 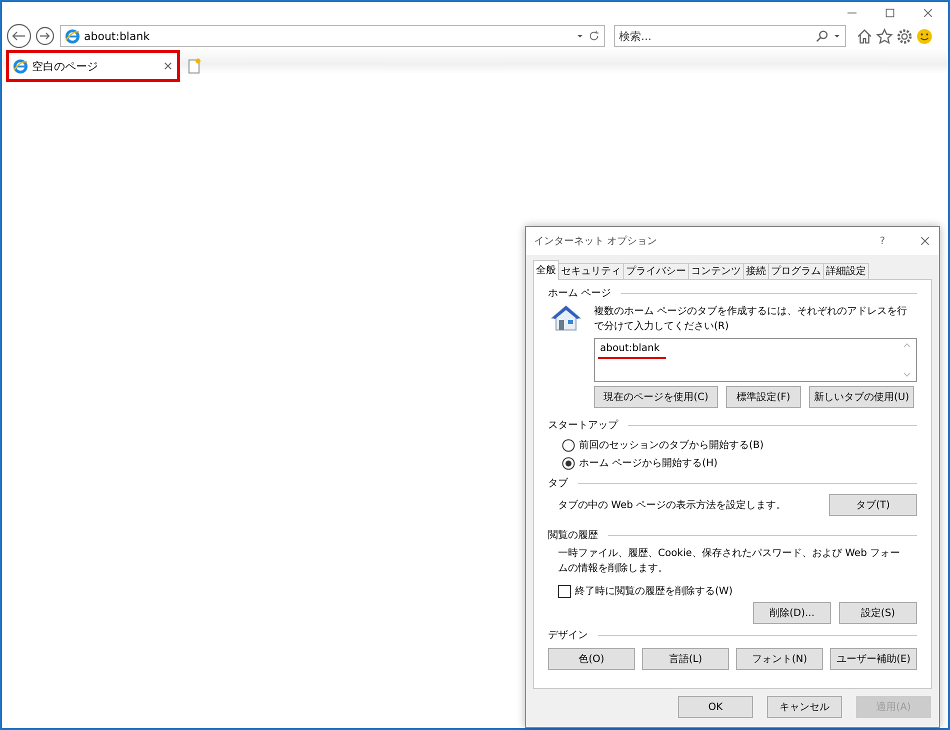 What do you see at coordinates (924, 36) in the screenshot?
I see `smiley-icon` at bounding box center [924, 36].